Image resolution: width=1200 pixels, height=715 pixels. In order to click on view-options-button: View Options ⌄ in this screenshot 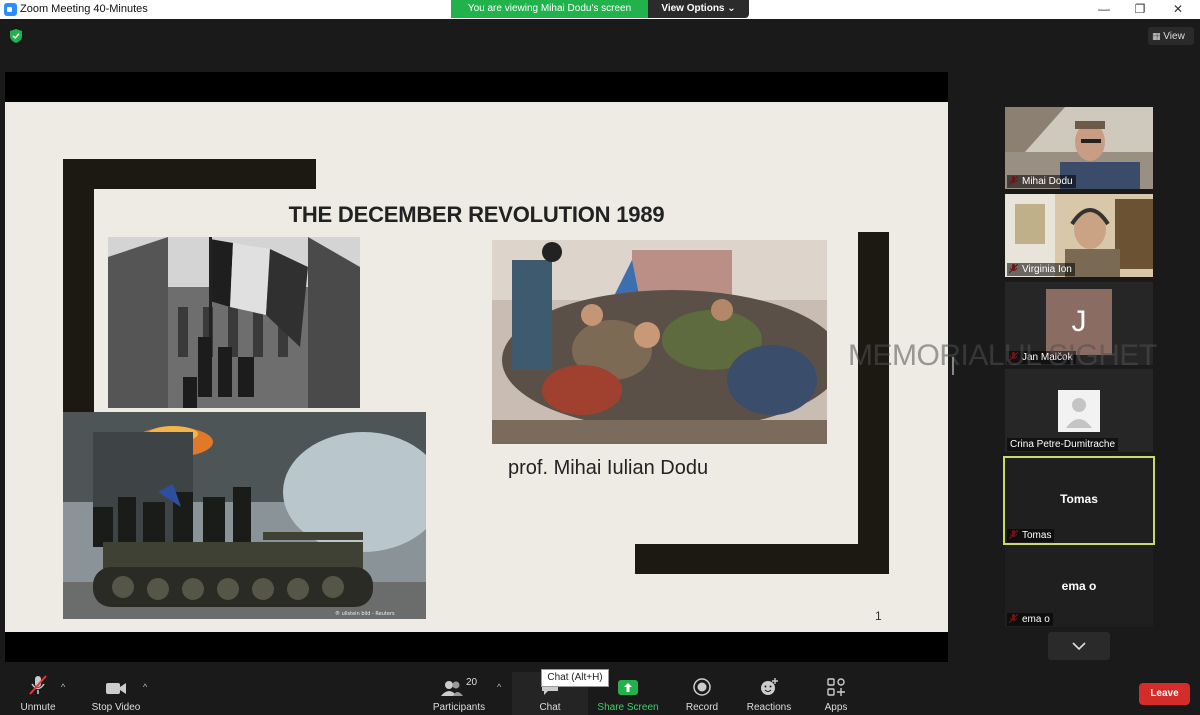, I will do `click(698, 9)`.